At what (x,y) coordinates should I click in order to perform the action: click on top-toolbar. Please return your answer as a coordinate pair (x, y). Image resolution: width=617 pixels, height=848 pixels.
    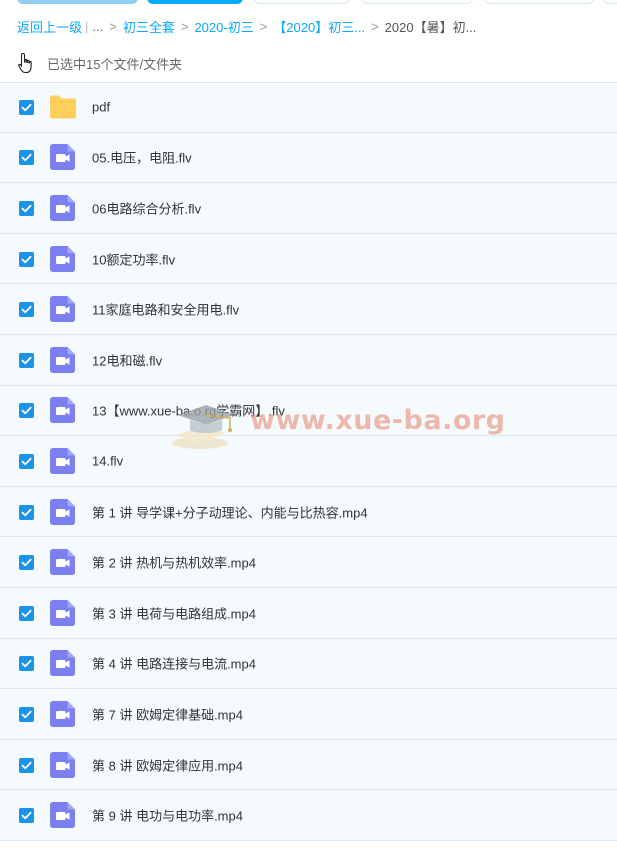
    Looking at the image, I should click on (308, 2).